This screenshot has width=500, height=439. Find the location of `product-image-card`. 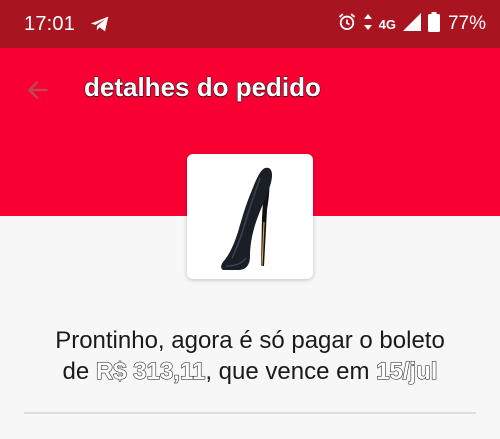

product-image-card is located at coordinates (250, 216).